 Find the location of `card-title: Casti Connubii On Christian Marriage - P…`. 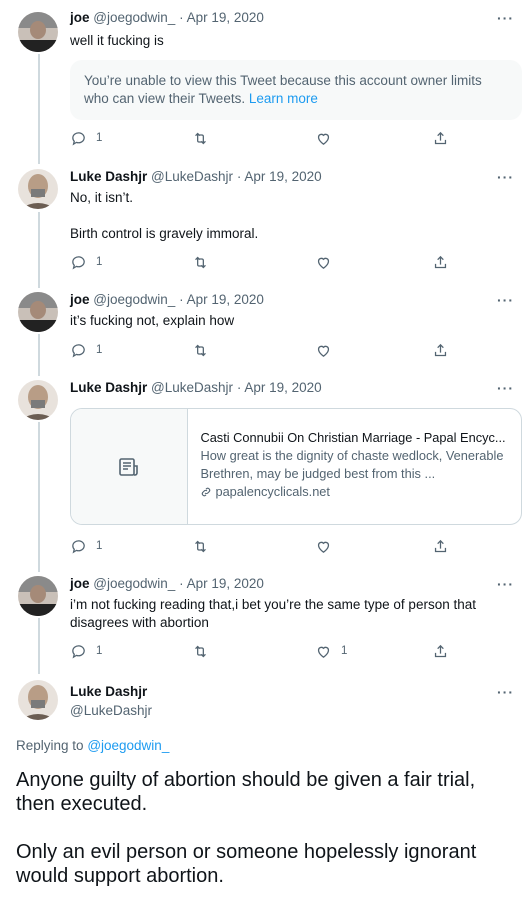

card-title: Casti Connubii On Christian Marriage - P… is located at coordinates (353, 437).